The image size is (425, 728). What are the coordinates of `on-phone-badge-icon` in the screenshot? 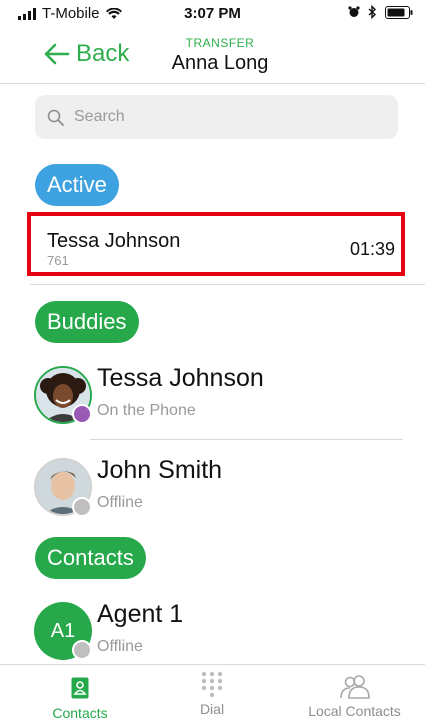 It's located at (82, 414).